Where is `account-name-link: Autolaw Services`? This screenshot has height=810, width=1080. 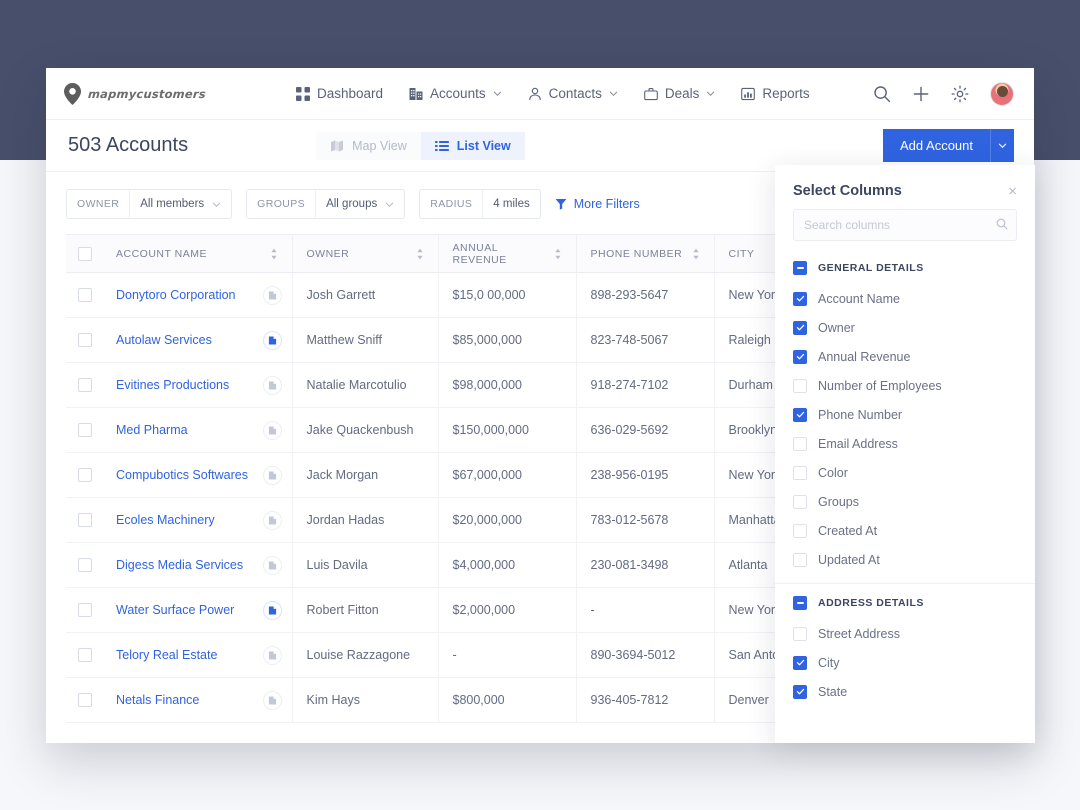
account-name-link: Autolaw Services is located at coordinates (164, 340).